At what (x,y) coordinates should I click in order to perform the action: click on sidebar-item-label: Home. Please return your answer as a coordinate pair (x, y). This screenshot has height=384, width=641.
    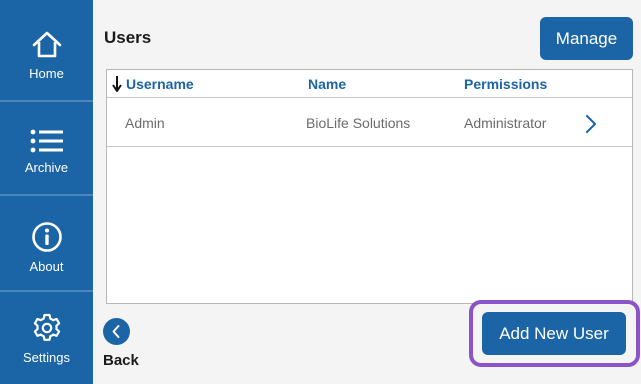
    Looking at the image, I should click on (46, 73).